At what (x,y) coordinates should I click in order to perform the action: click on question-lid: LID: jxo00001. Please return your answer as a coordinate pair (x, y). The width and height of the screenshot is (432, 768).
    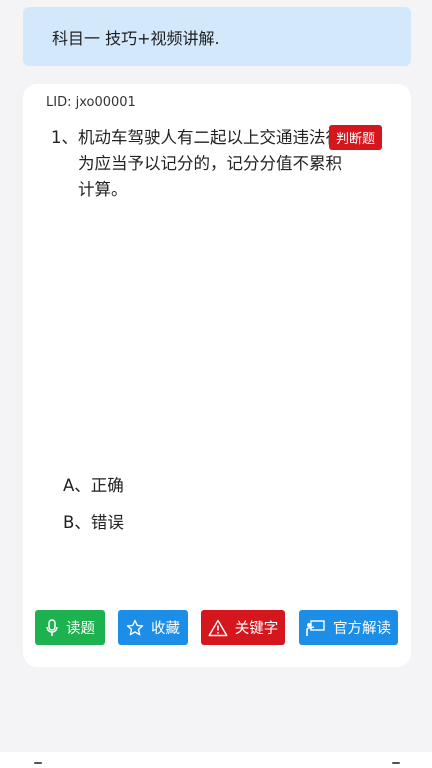
    Looking at the image, I should click on (91, 102).